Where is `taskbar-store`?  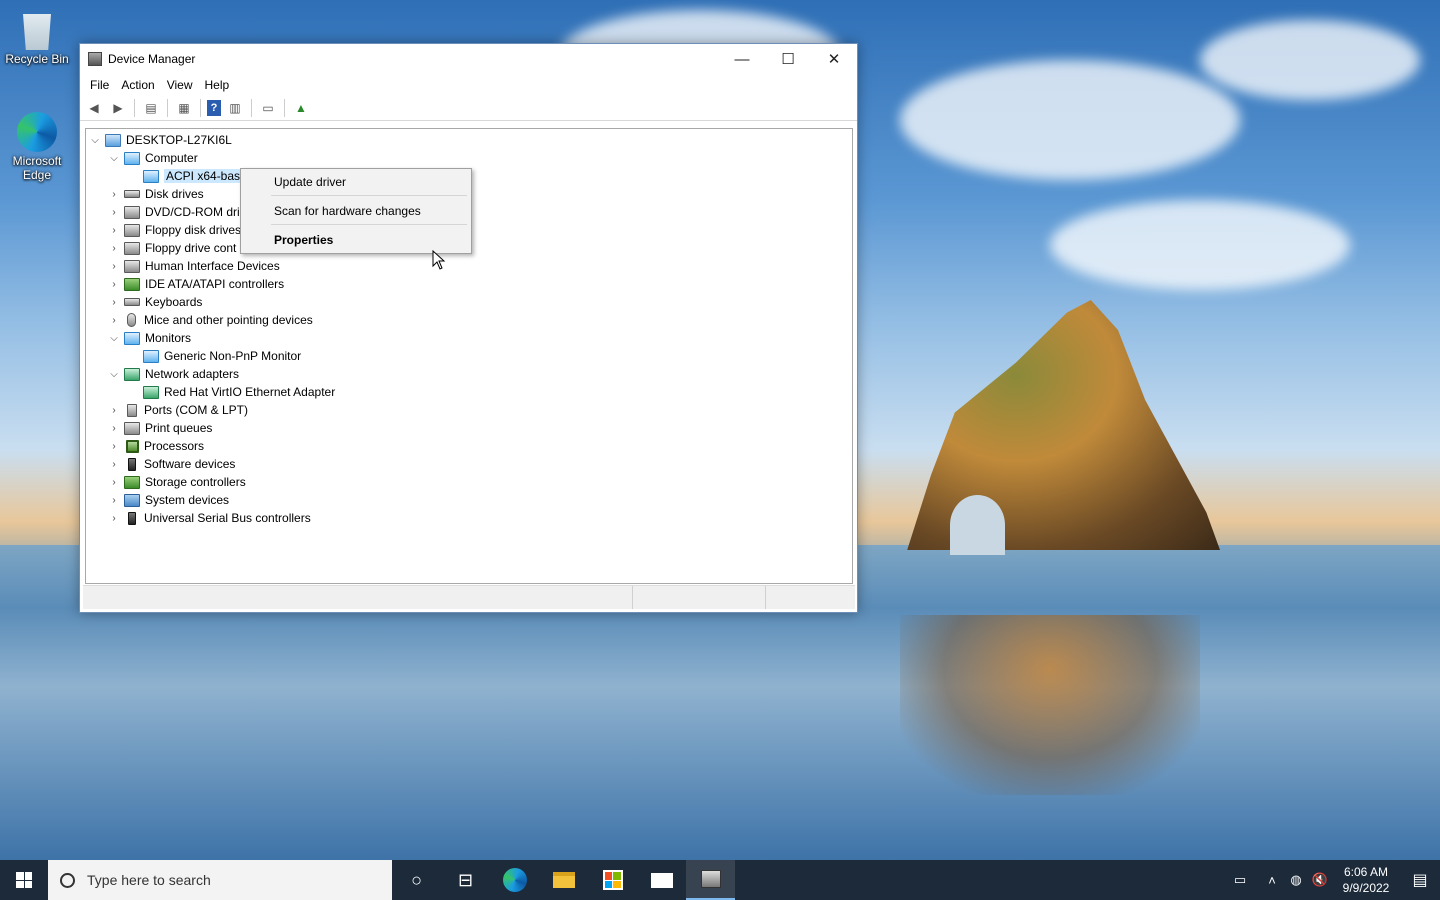
taskbar-store is located at coordinates (612, 880).